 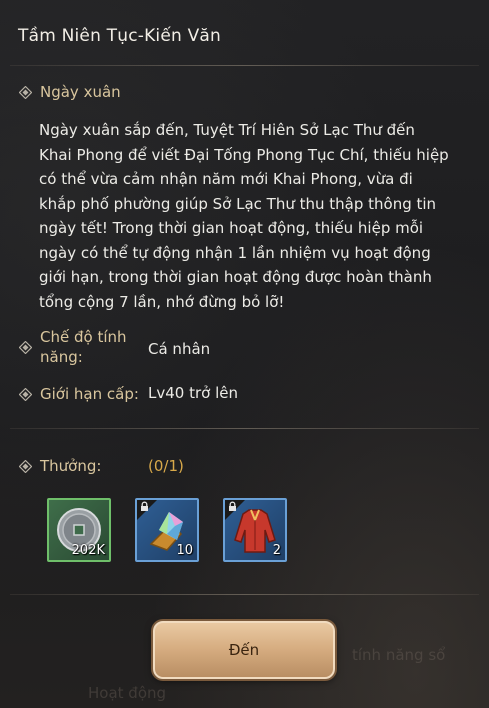 I want to click on section-heading: Ngày xuân, so click(x=80, y=92).